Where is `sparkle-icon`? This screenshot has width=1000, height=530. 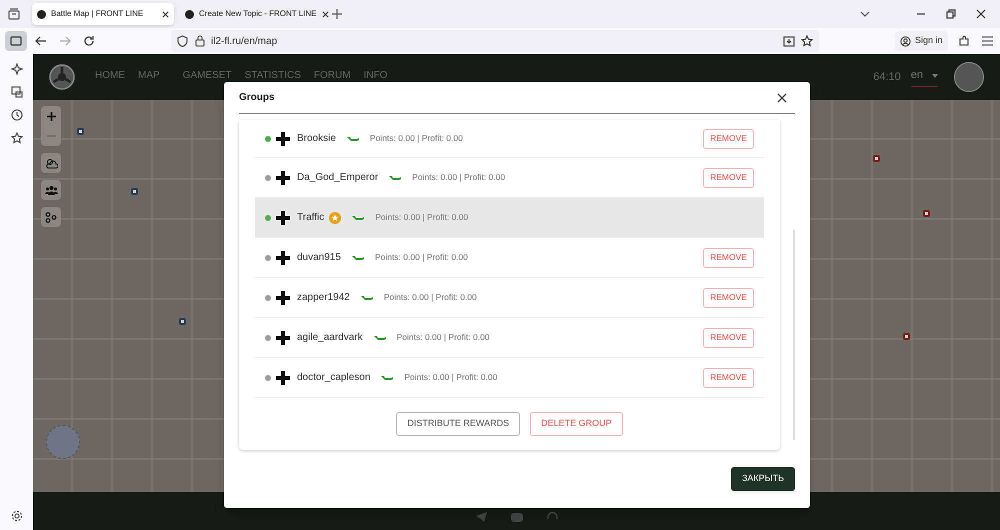
sparkle-icon is located at coordinates (16, 69).